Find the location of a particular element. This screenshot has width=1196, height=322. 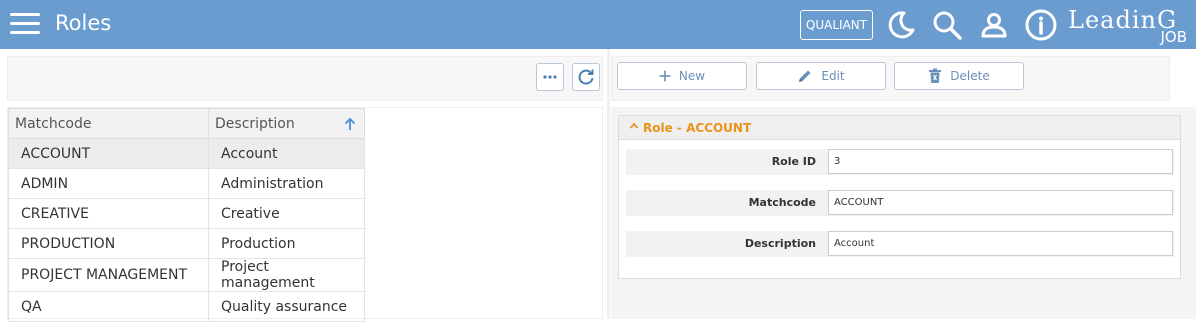

edit-button: Edit is located at coordinates (821, 76).